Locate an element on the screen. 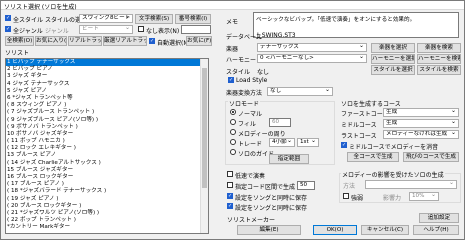  harmony-select: 0 <ハーモニーなし> is located at coordinates (312, 58).